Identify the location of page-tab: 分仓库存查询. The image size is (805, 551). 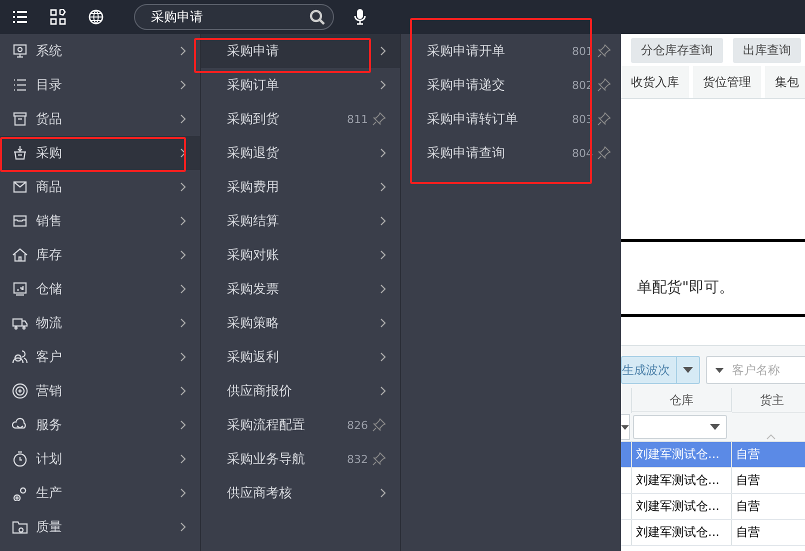
(677, 50).